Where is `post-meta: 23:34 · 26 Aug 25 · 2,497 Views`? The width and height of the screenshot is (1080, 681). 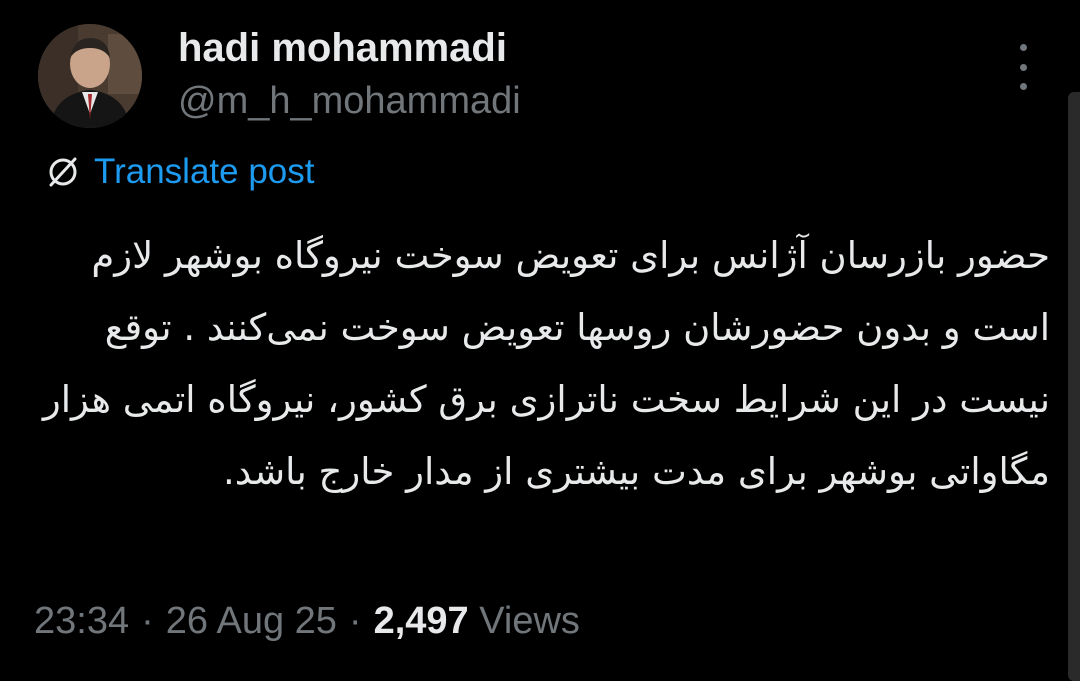
post-meta: 23:34 · 26 Aug 25 · 2,497 Views is located at coordinates (307, 621).